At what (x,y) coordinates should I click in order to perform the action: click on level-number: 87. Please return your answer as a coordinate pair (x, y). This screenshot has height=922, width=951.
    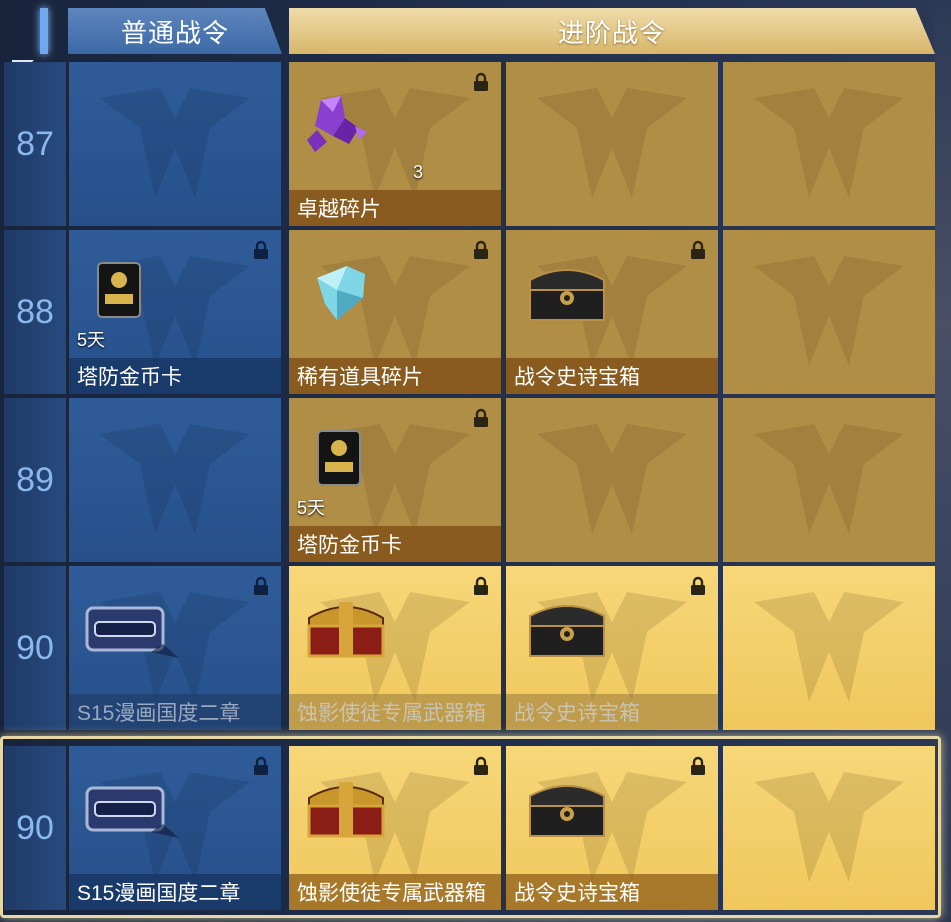
    Looking at the image, I should click on (35, 144).